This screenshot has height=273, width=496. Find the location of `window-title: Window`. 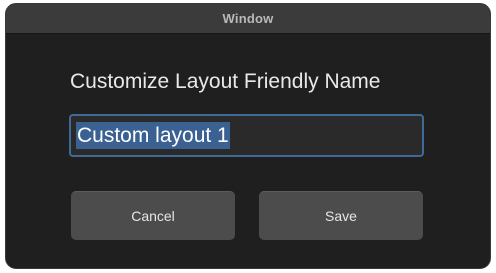

window-title: Window is located at coordinates (248, 18).